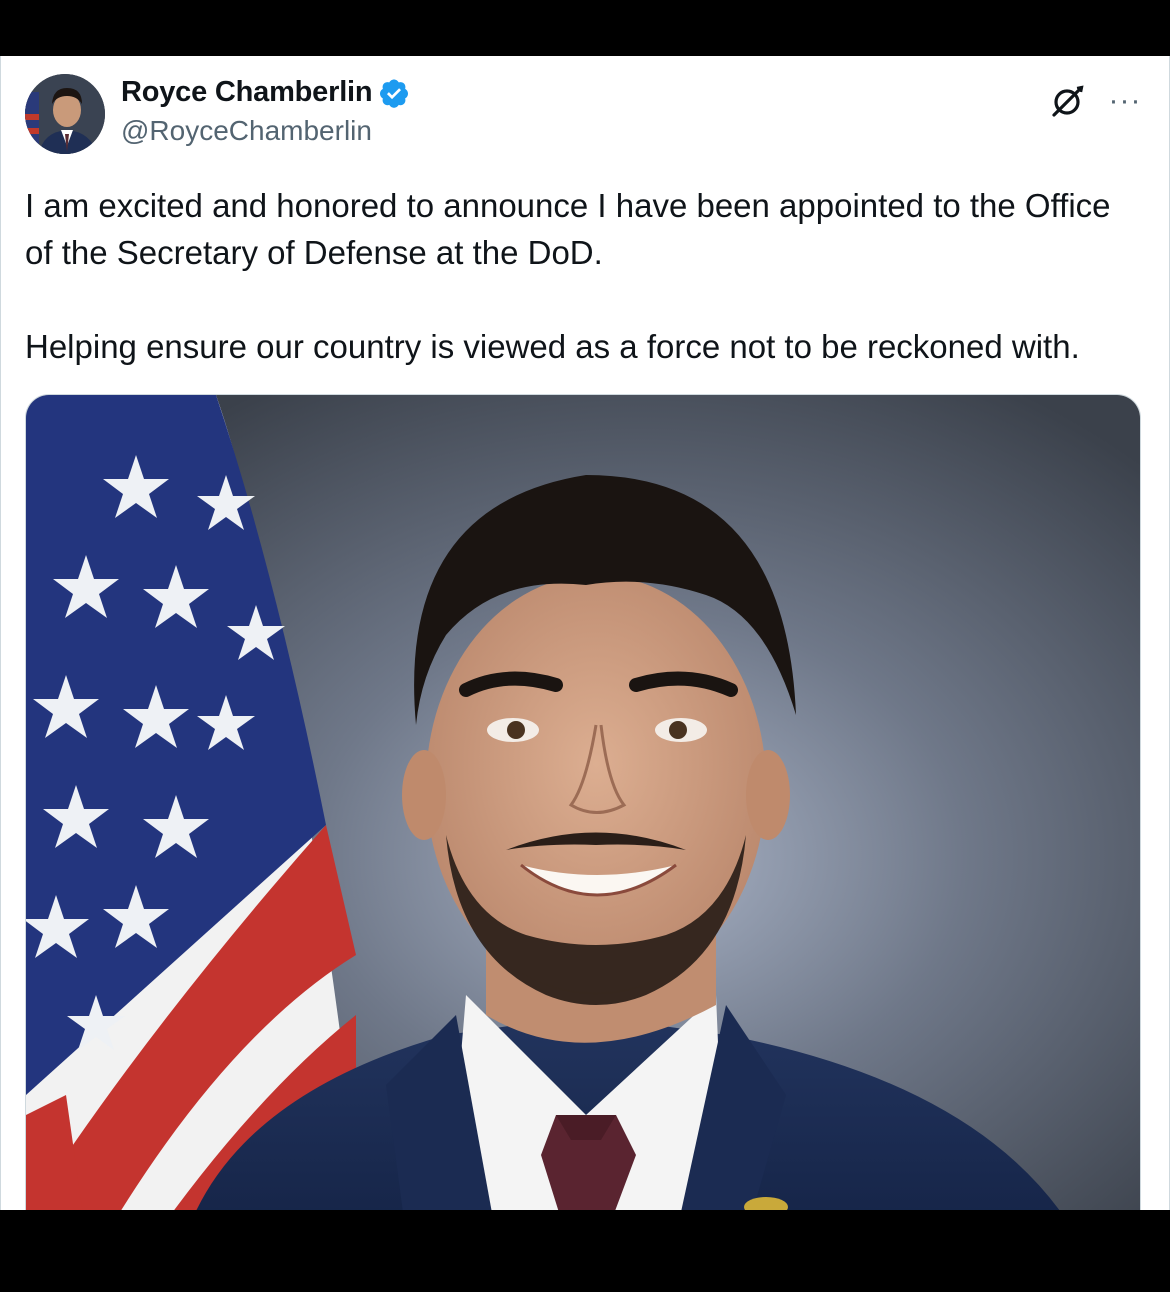 This screenshot has width=1170, height=1292. Describe the element at coordinates (1125, 101) in the screenshot. I see `more-options-button: ···` at that location.